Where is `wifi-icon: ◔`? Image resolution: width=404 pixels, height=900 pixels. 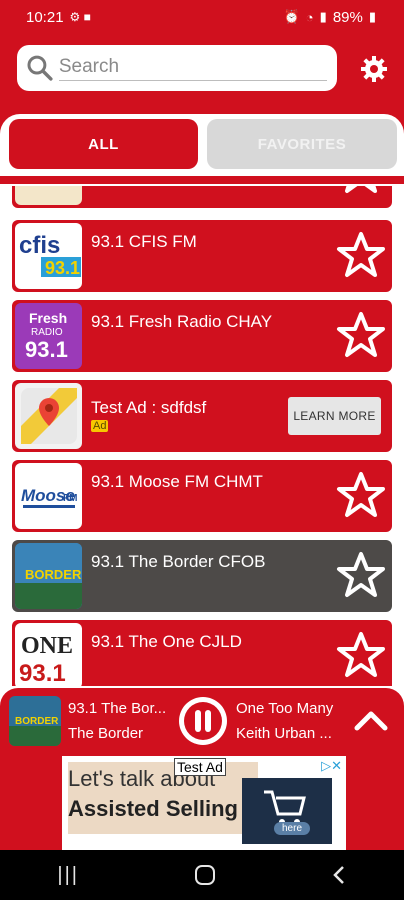 wifi-icon: ◔ is located at coordinates (309, 17).